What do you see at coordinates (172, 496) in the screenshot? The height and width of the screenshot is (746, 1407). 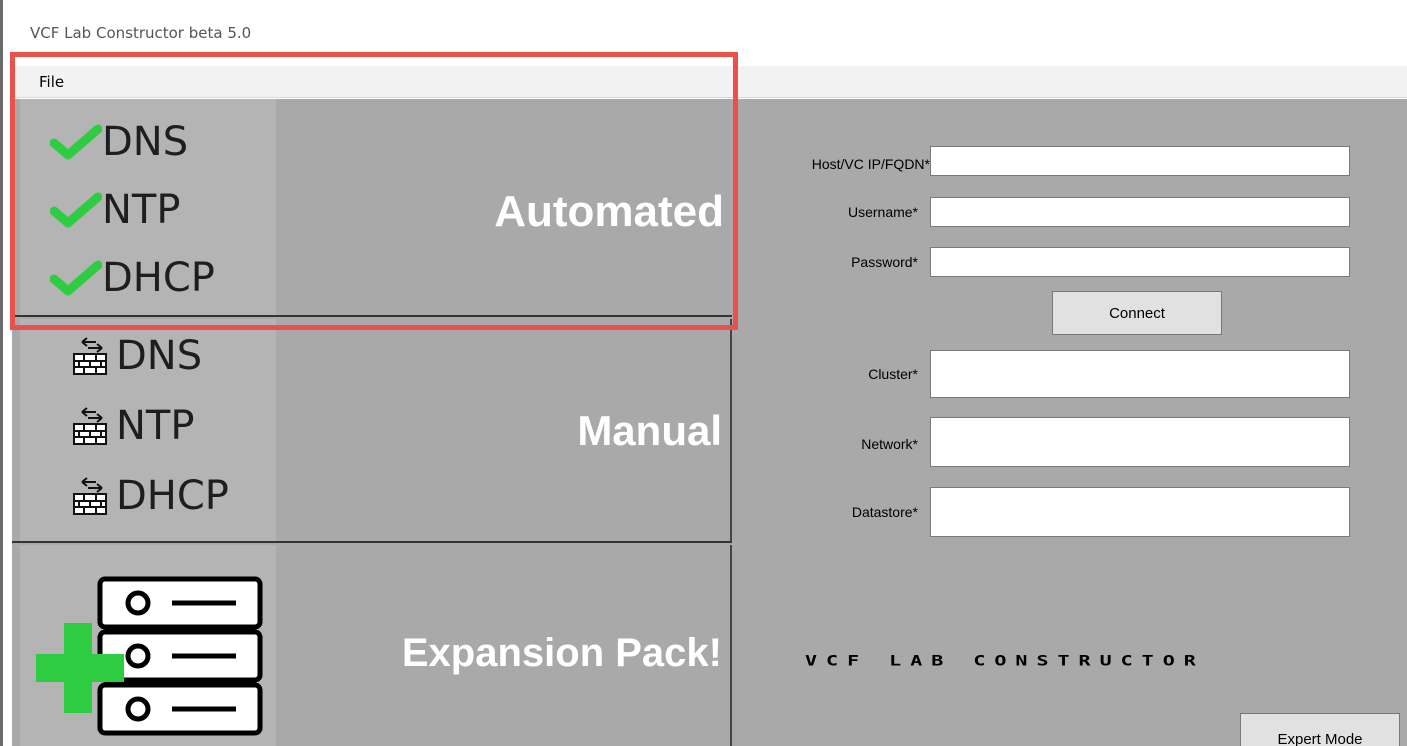 I see `manual-item-label: DHCP` at bounding box center [172, 496].